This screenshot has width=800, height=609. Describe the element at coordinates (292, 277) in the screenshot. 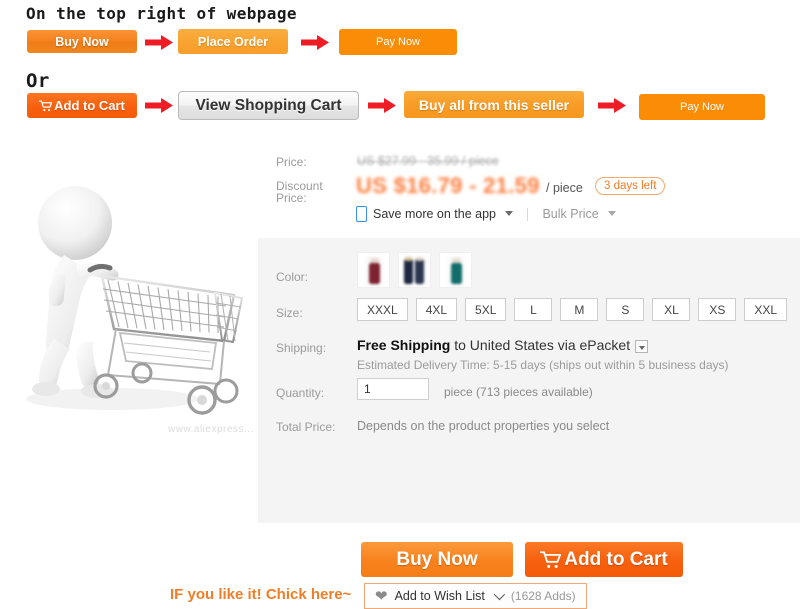

I see `color-label: Color:` at that location.